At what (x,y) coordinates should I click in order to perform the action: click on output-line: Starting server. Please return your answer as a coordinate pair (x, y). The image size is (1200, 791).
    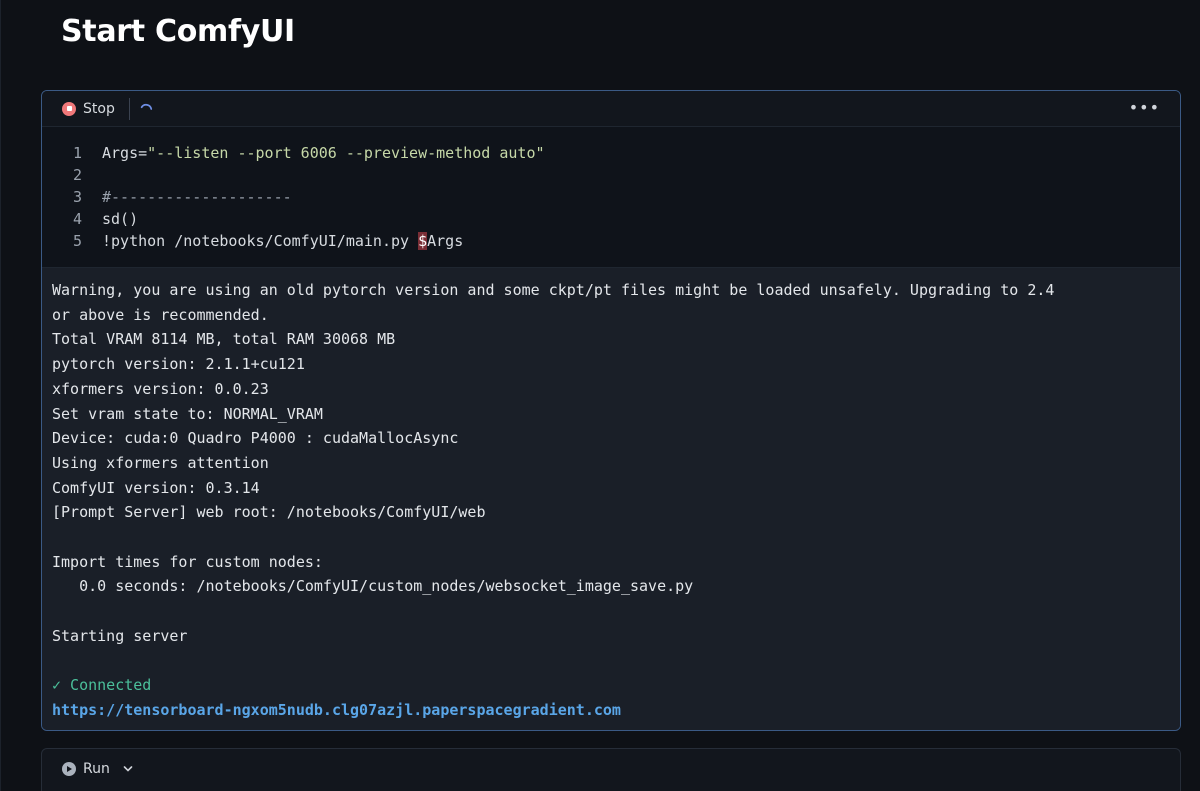
    Looking at the image, I should click on (120, 635).